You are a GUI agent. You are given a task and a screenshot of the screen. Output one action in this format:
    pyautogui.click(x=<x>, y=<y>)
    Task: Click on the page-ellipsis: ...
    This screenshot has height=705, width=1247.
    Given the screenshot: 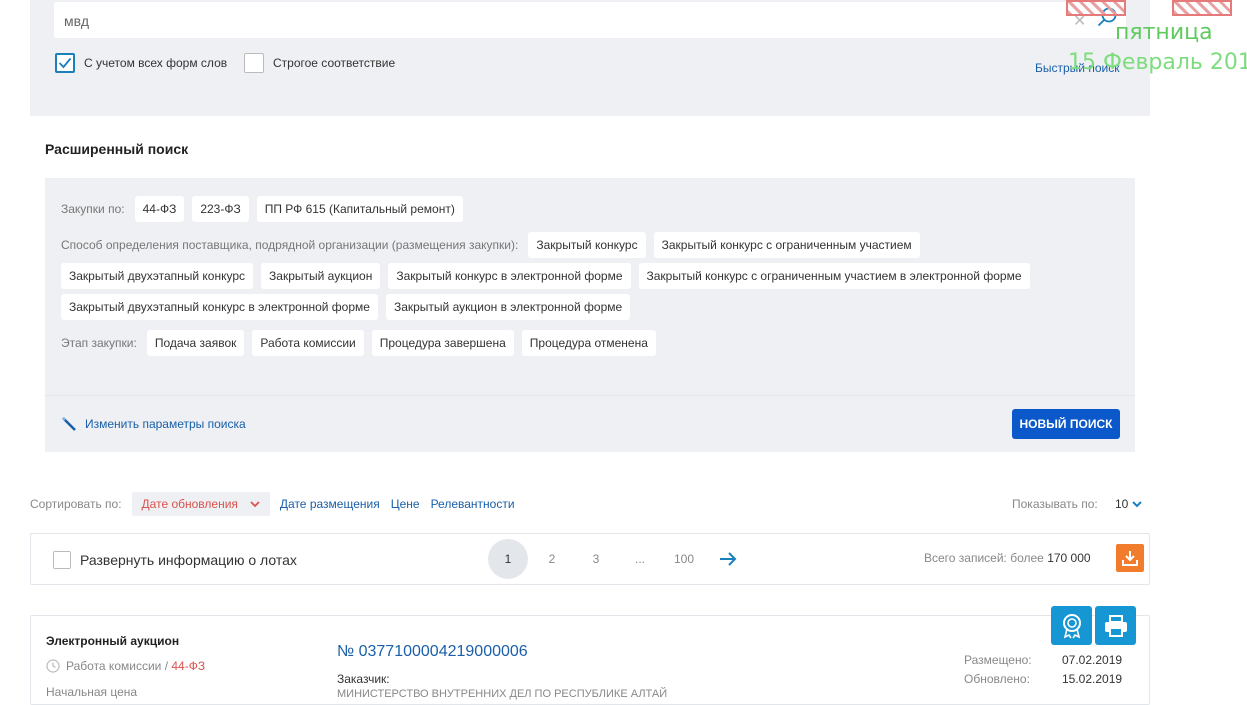 What is the action you would take?
    pyautogui.click(x=639, y=559)
    